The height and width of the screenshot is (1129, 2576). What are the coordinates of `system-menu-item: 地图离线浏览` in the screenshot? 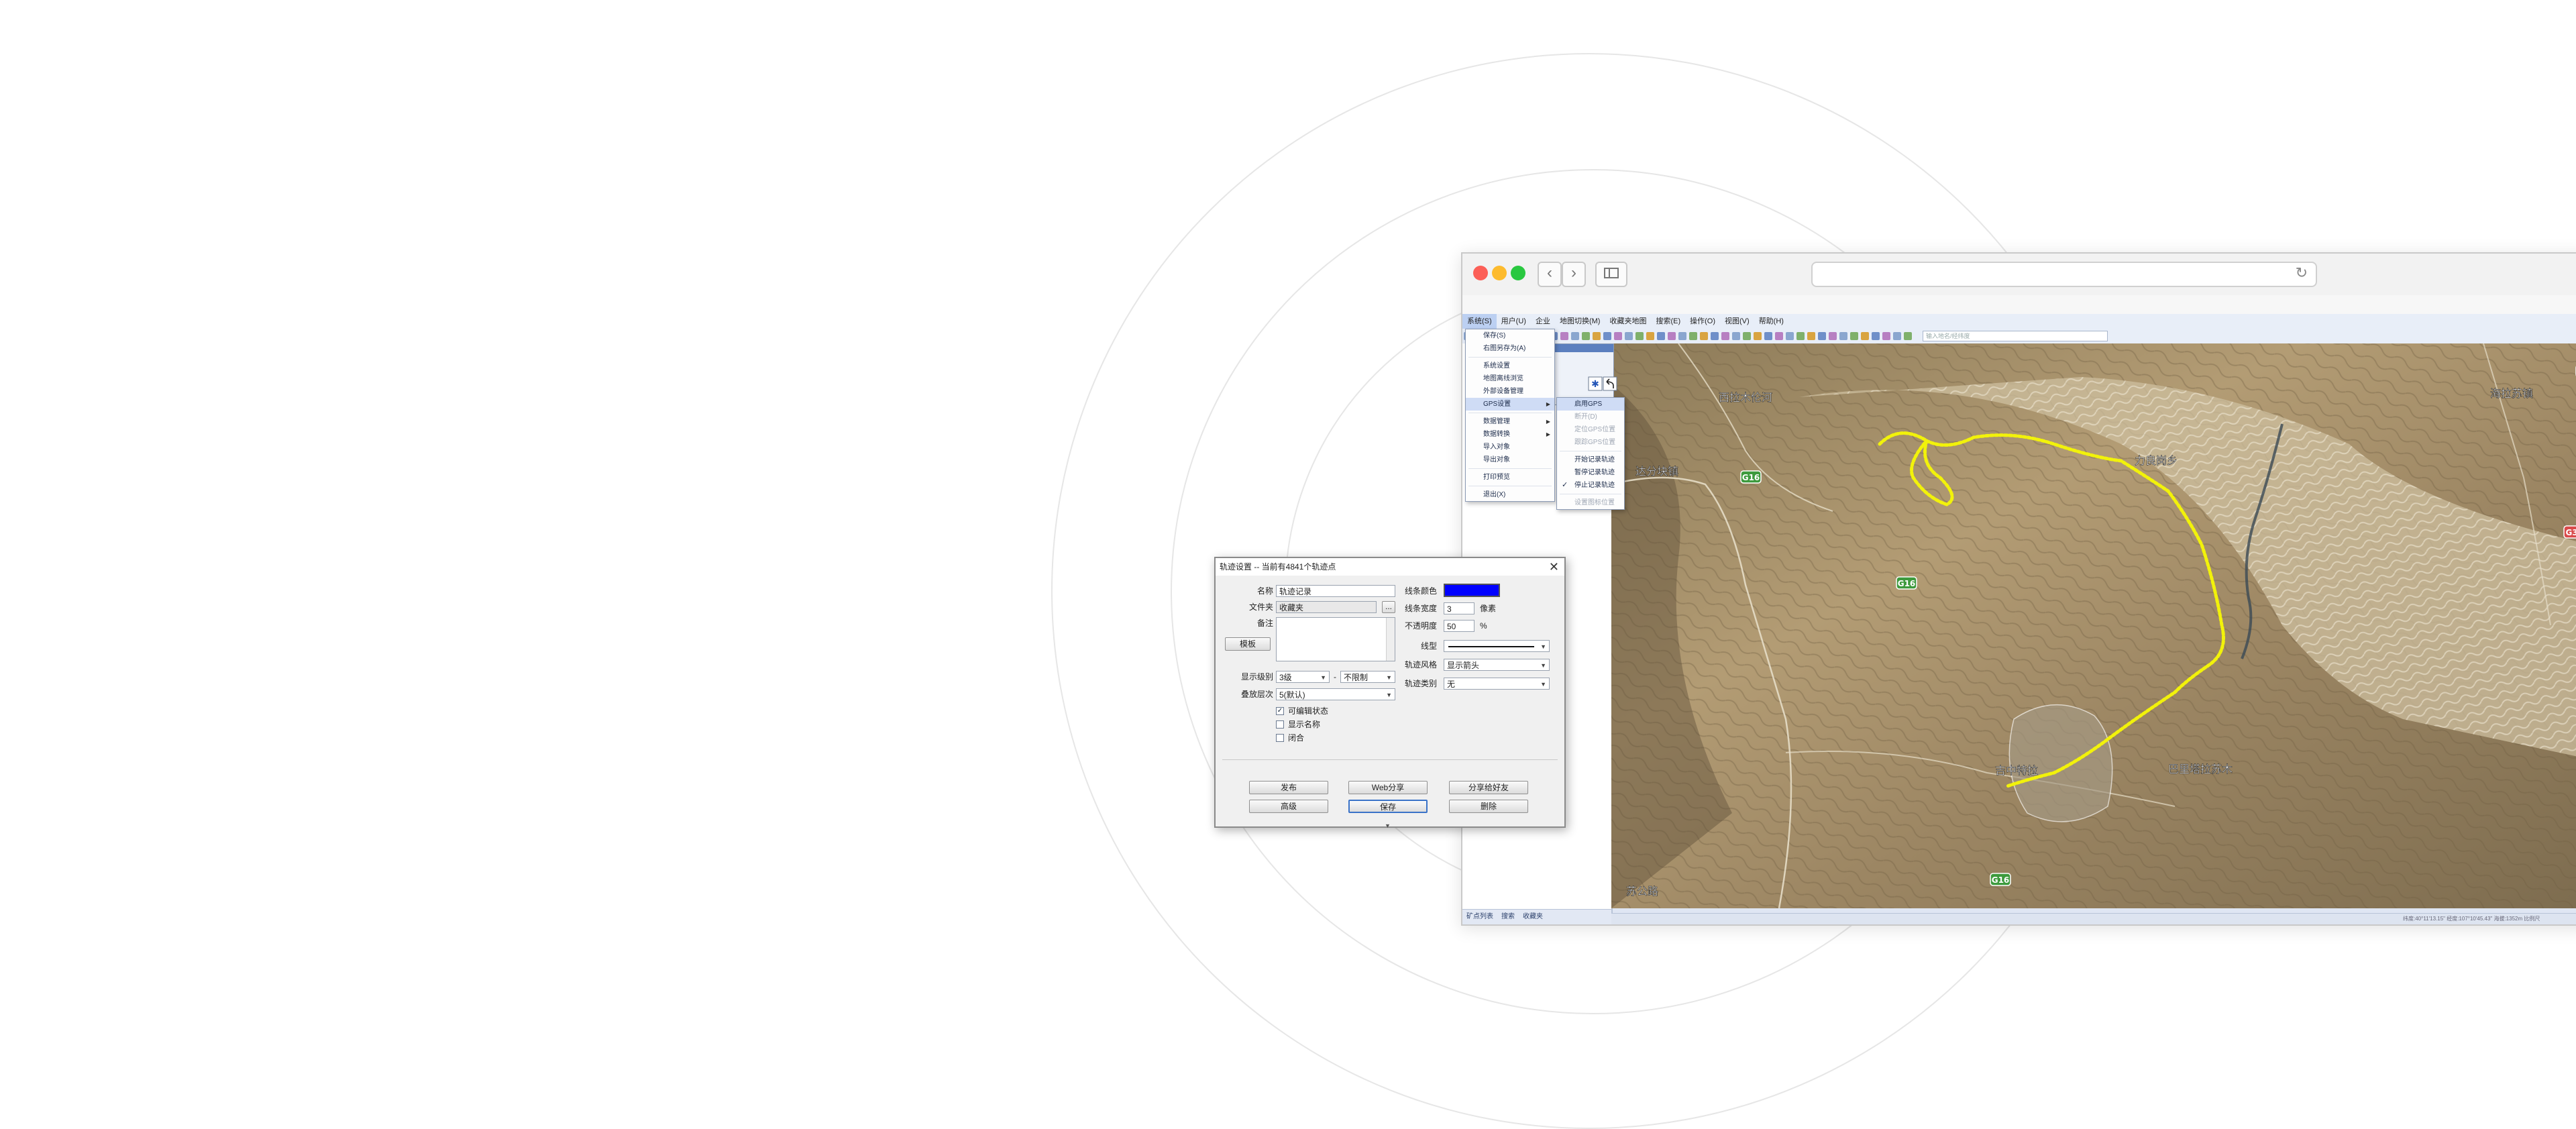 It's located at (1510, 379).